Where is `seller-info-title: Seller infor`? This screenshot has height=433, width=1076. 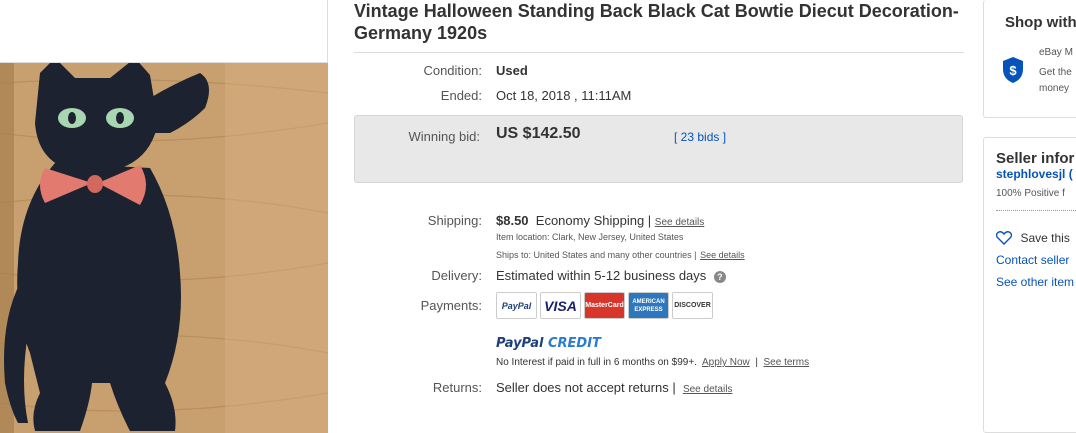
seller-info-title: Seller infor is located at coordinates (1035, 158).